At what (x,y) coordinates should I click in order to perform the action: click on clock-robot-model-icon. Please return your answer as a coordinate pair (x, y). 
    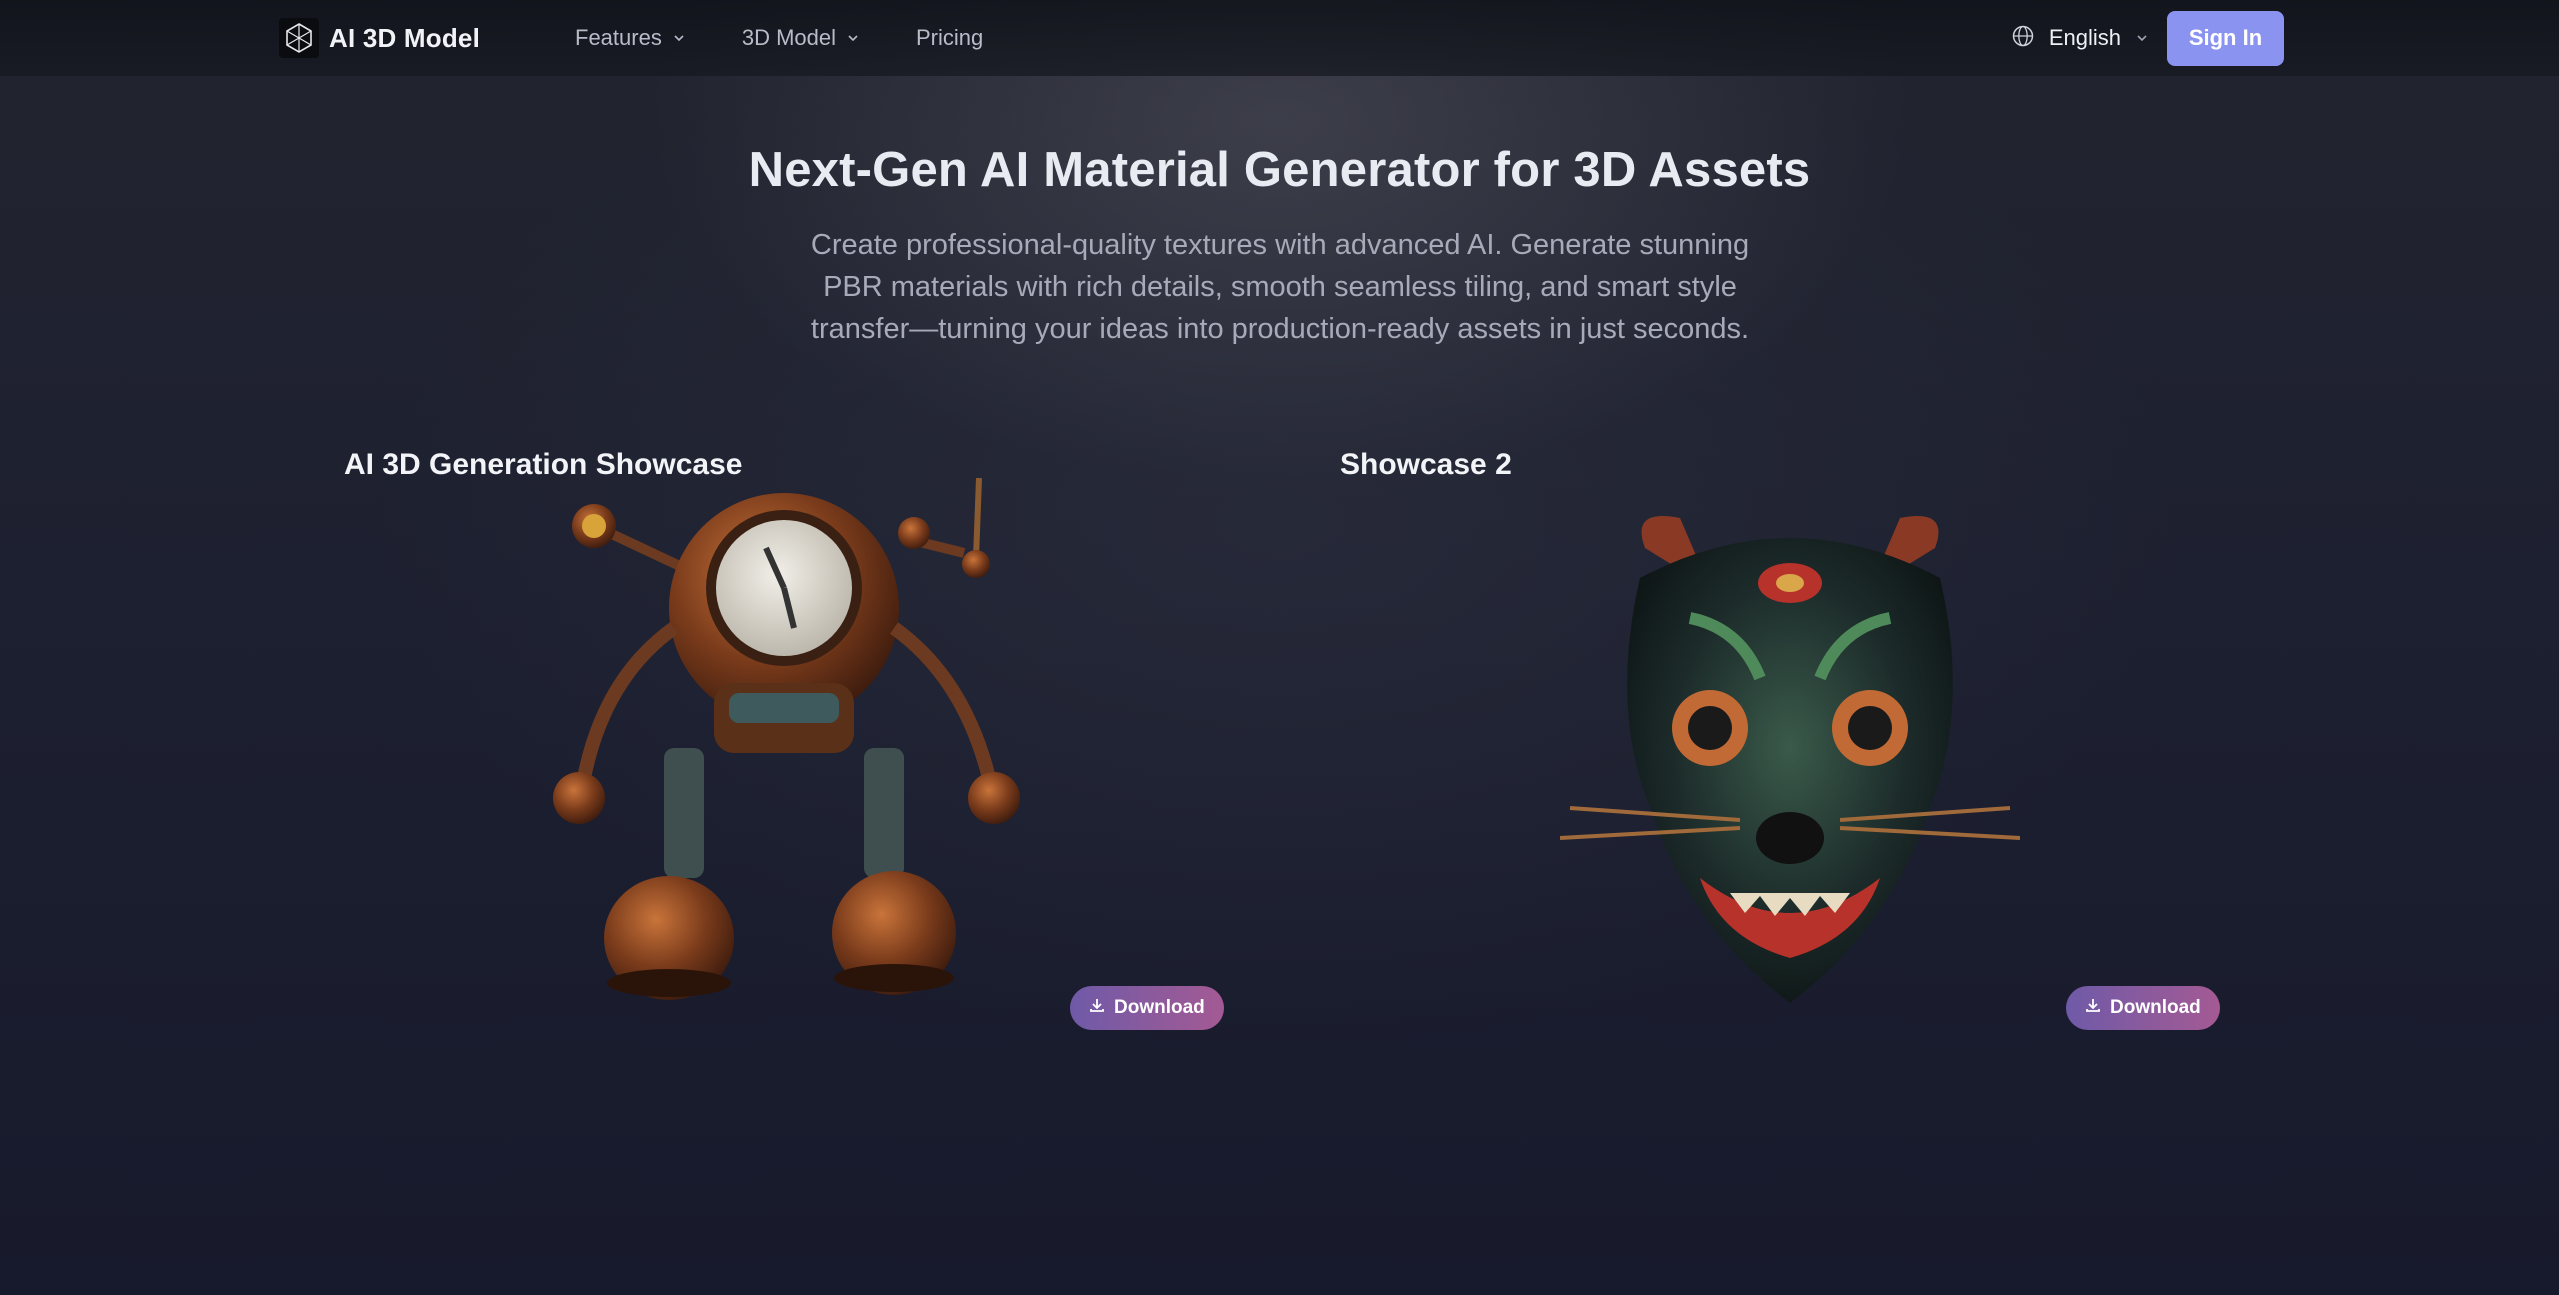
    Looking at the image, I should click on (789, 752).